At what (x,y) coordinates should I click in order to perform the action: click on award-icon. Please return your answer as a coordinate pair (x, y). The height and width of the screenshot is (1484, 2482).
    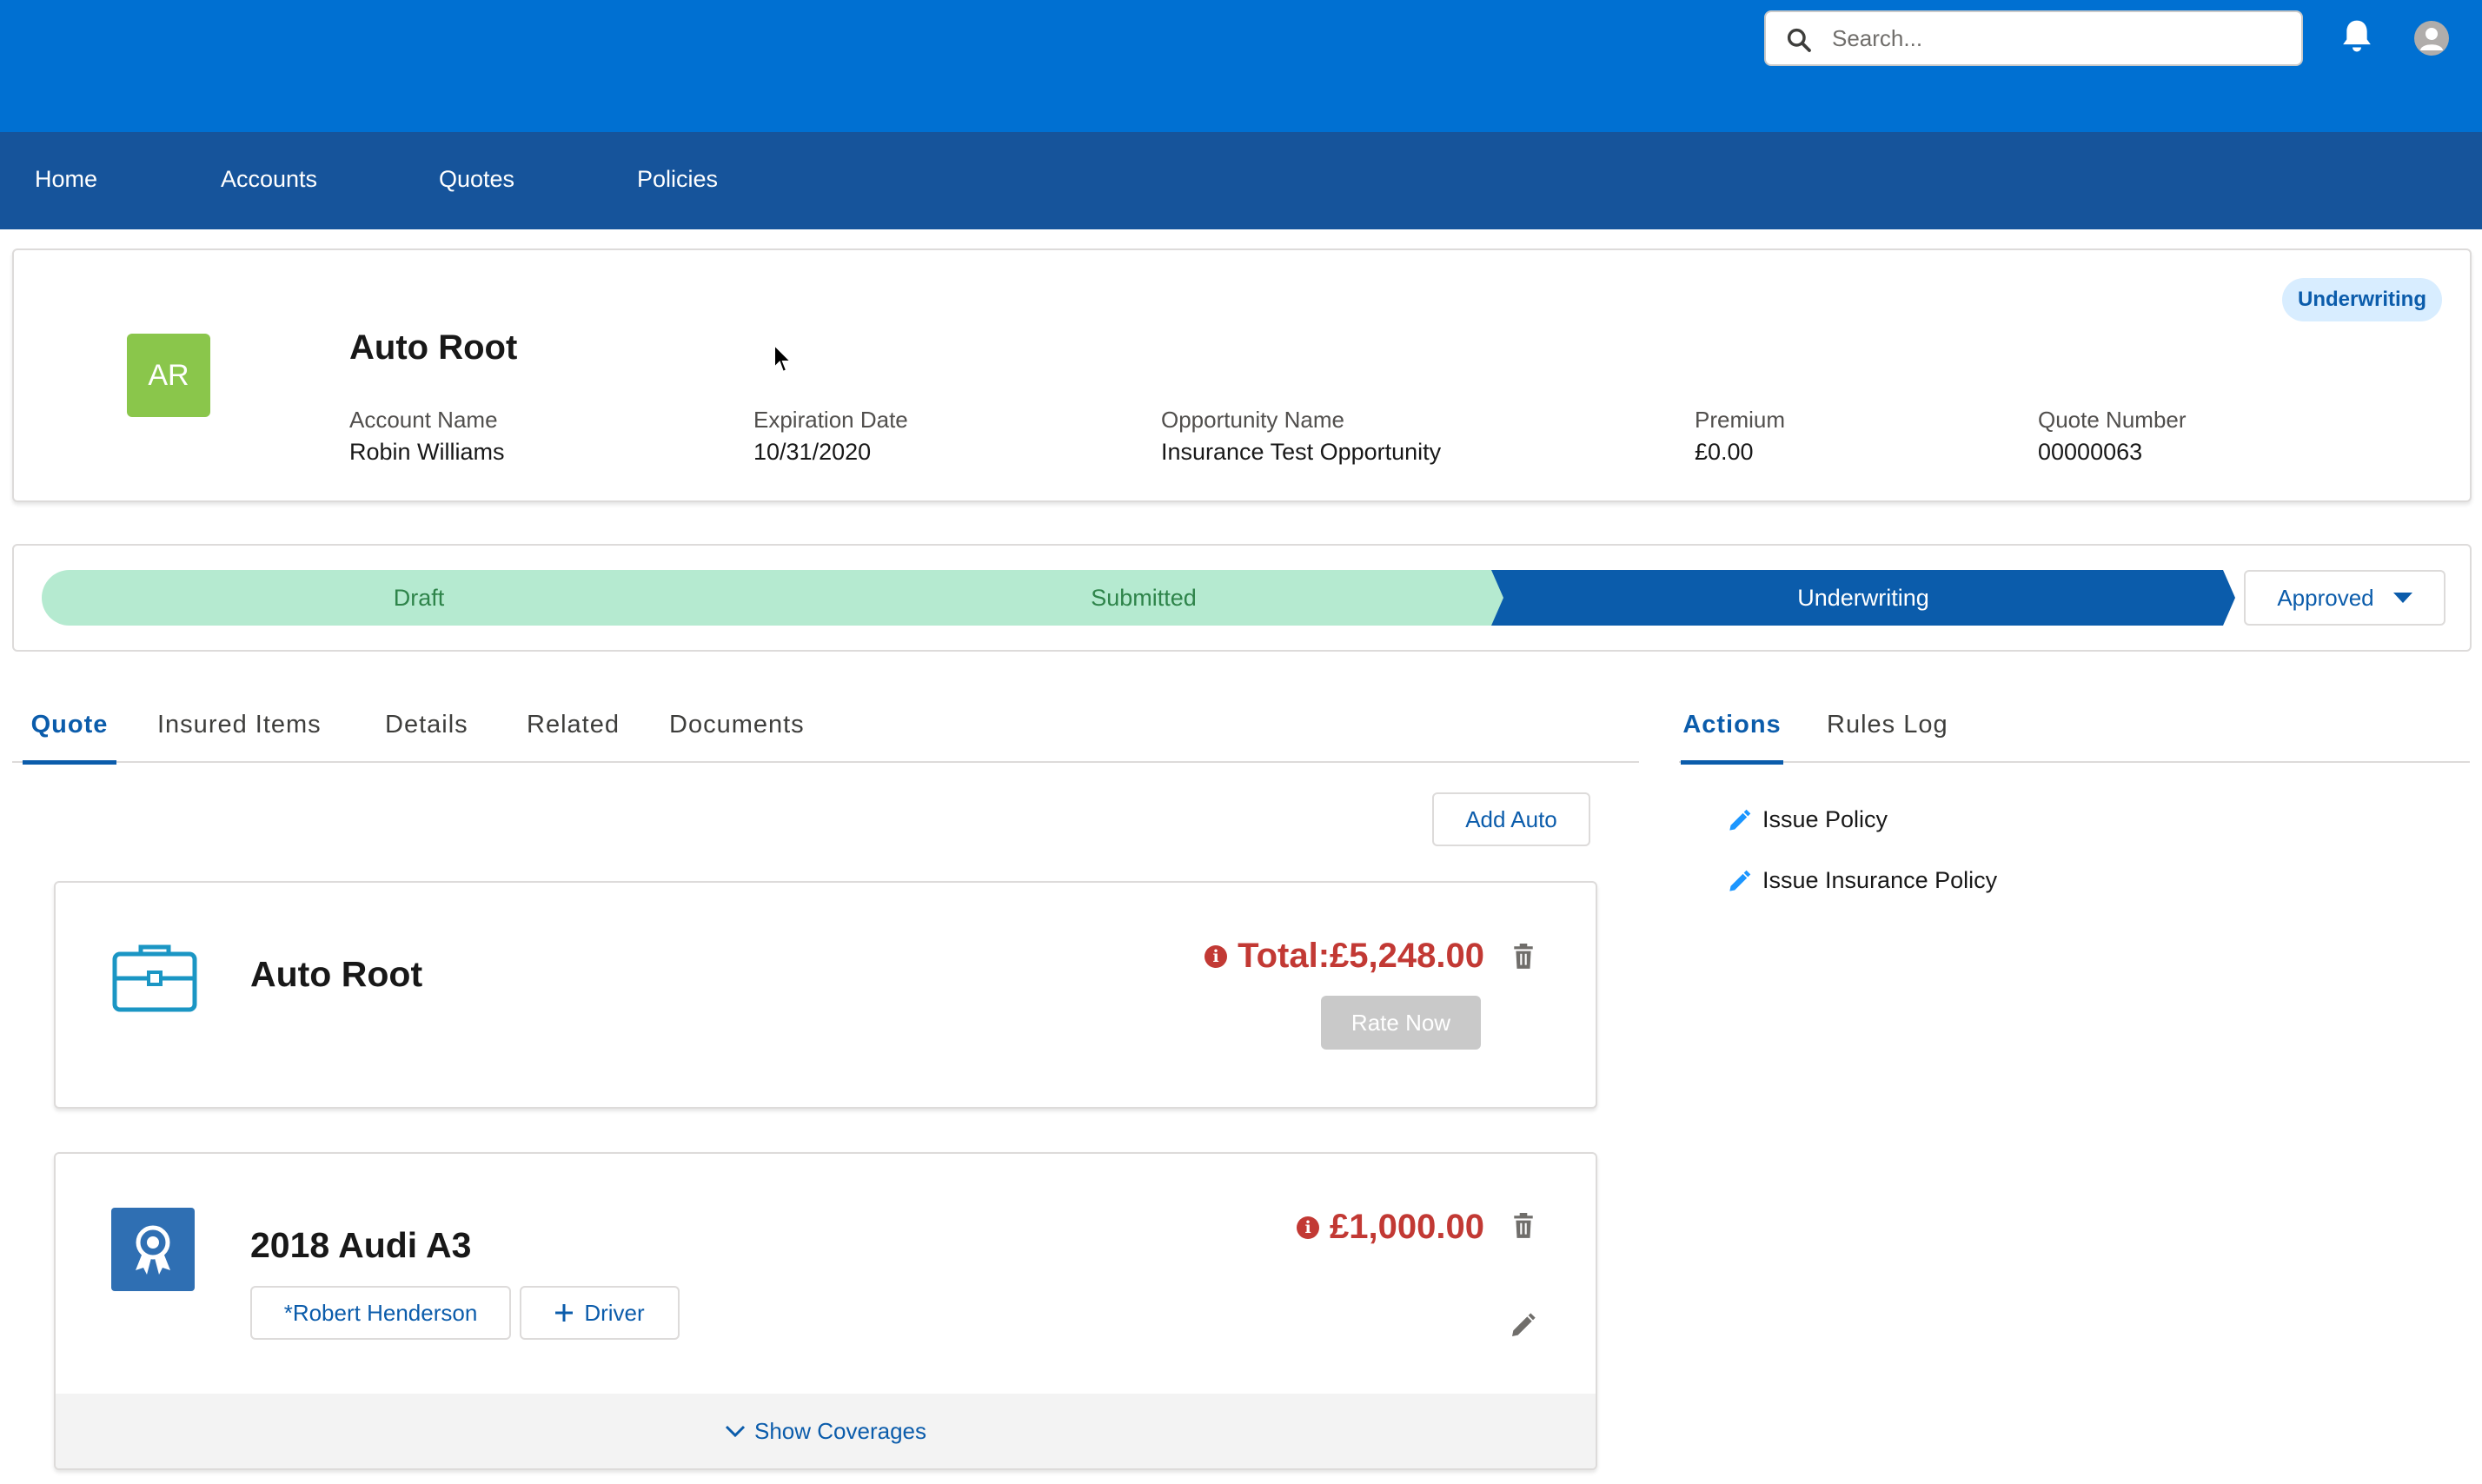
    Looking at the image, I should click on (153, 1249).